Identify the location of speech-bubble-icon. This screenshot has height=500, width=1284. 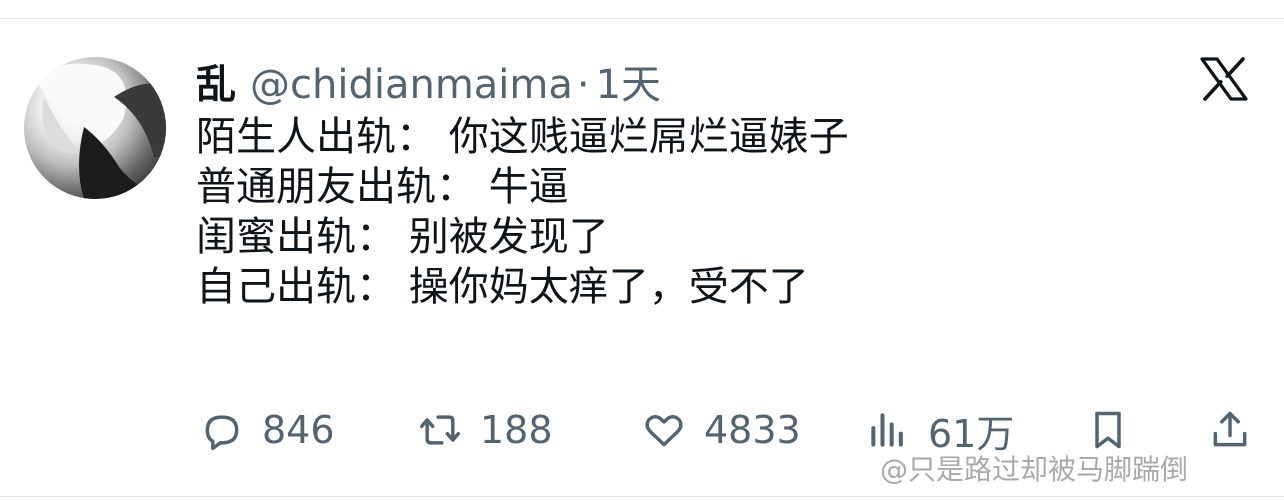
(222, 430).